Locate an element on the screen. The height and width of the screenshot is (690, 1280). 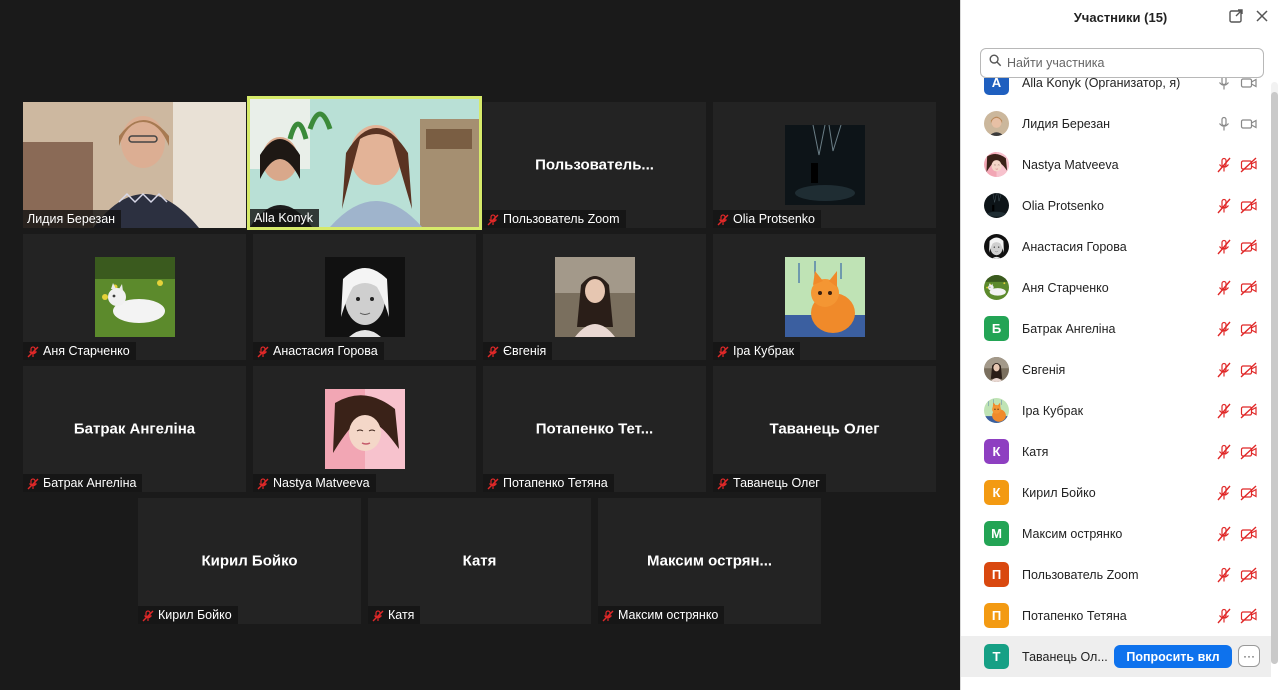
participant-row: Т Таванець Ол... Попросить вкл ··· is located at coordinates (1116, 656).